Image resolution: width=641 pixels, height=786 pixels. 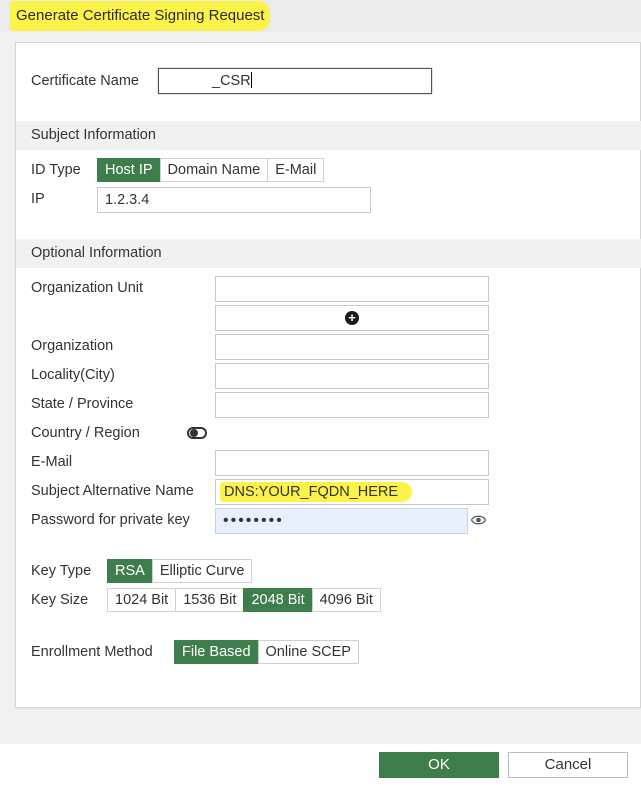 What do you see at coordinates (352, 463) in the screenshot?
I see `email-input` at bounding box center [352, 463].